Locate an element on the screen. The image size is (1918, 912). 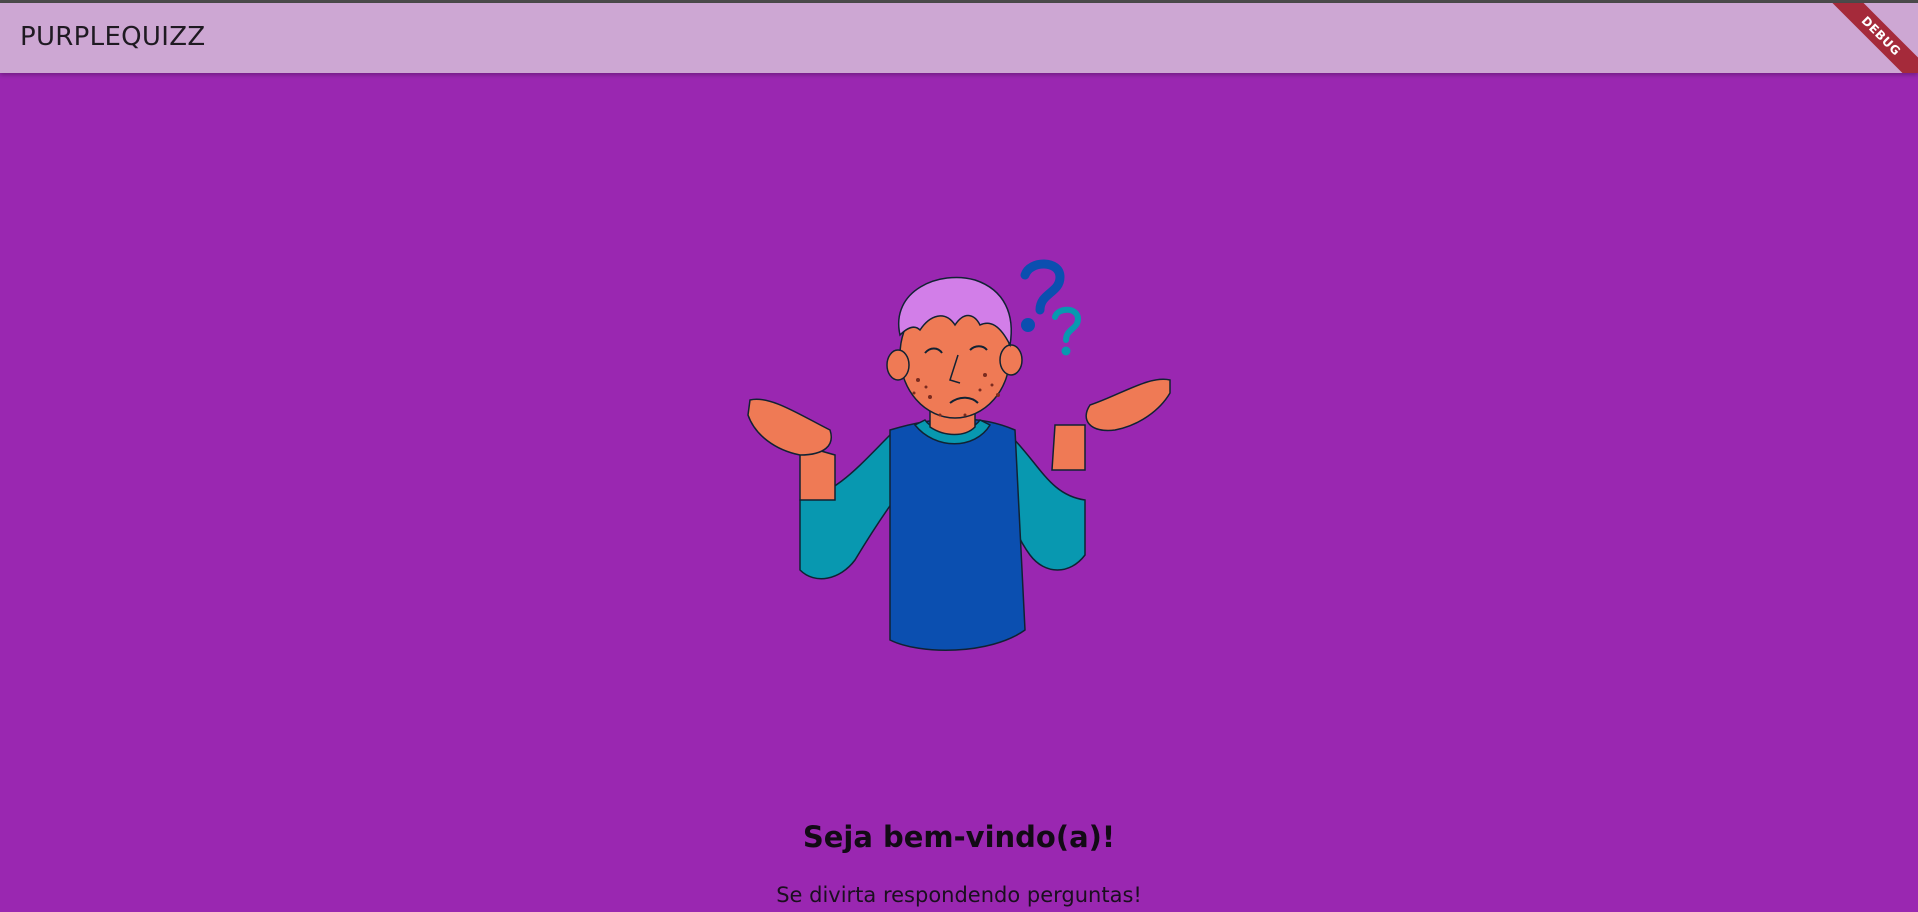
left-hand is located at coordinates (789, 427).